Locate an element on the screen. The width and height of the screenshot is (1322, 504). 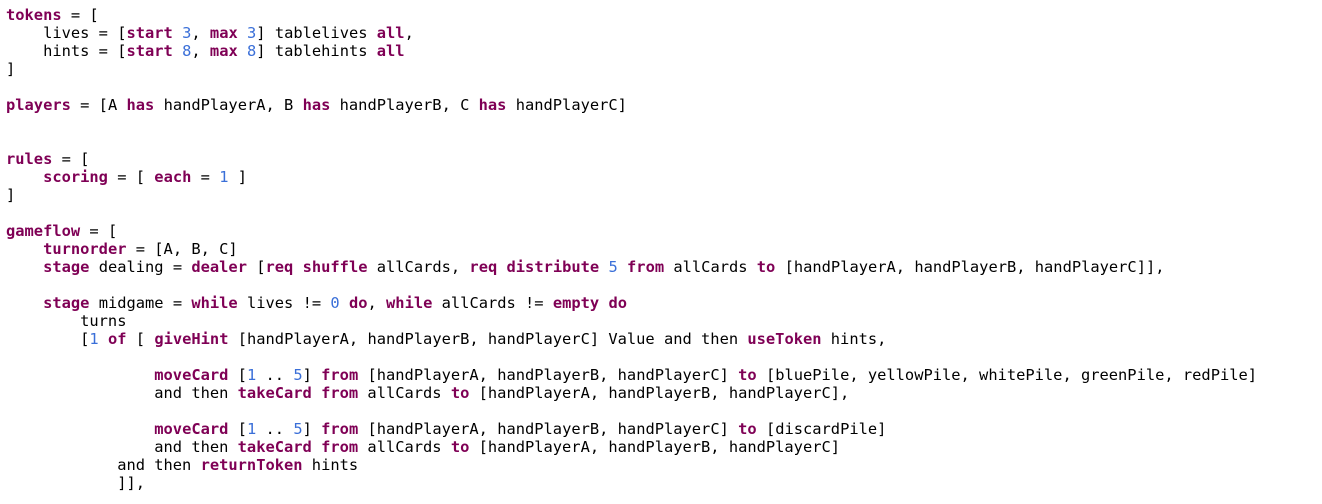
code-line: tokens = [ is located at coordinates (52, 15).